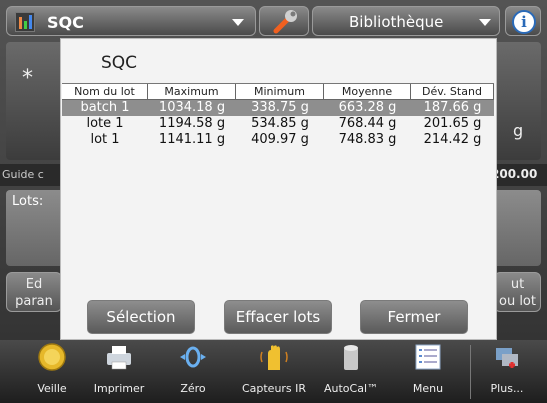 This screenshot has width=547, height=403. I want to click on application-selector: SQC, so click(131, 21).